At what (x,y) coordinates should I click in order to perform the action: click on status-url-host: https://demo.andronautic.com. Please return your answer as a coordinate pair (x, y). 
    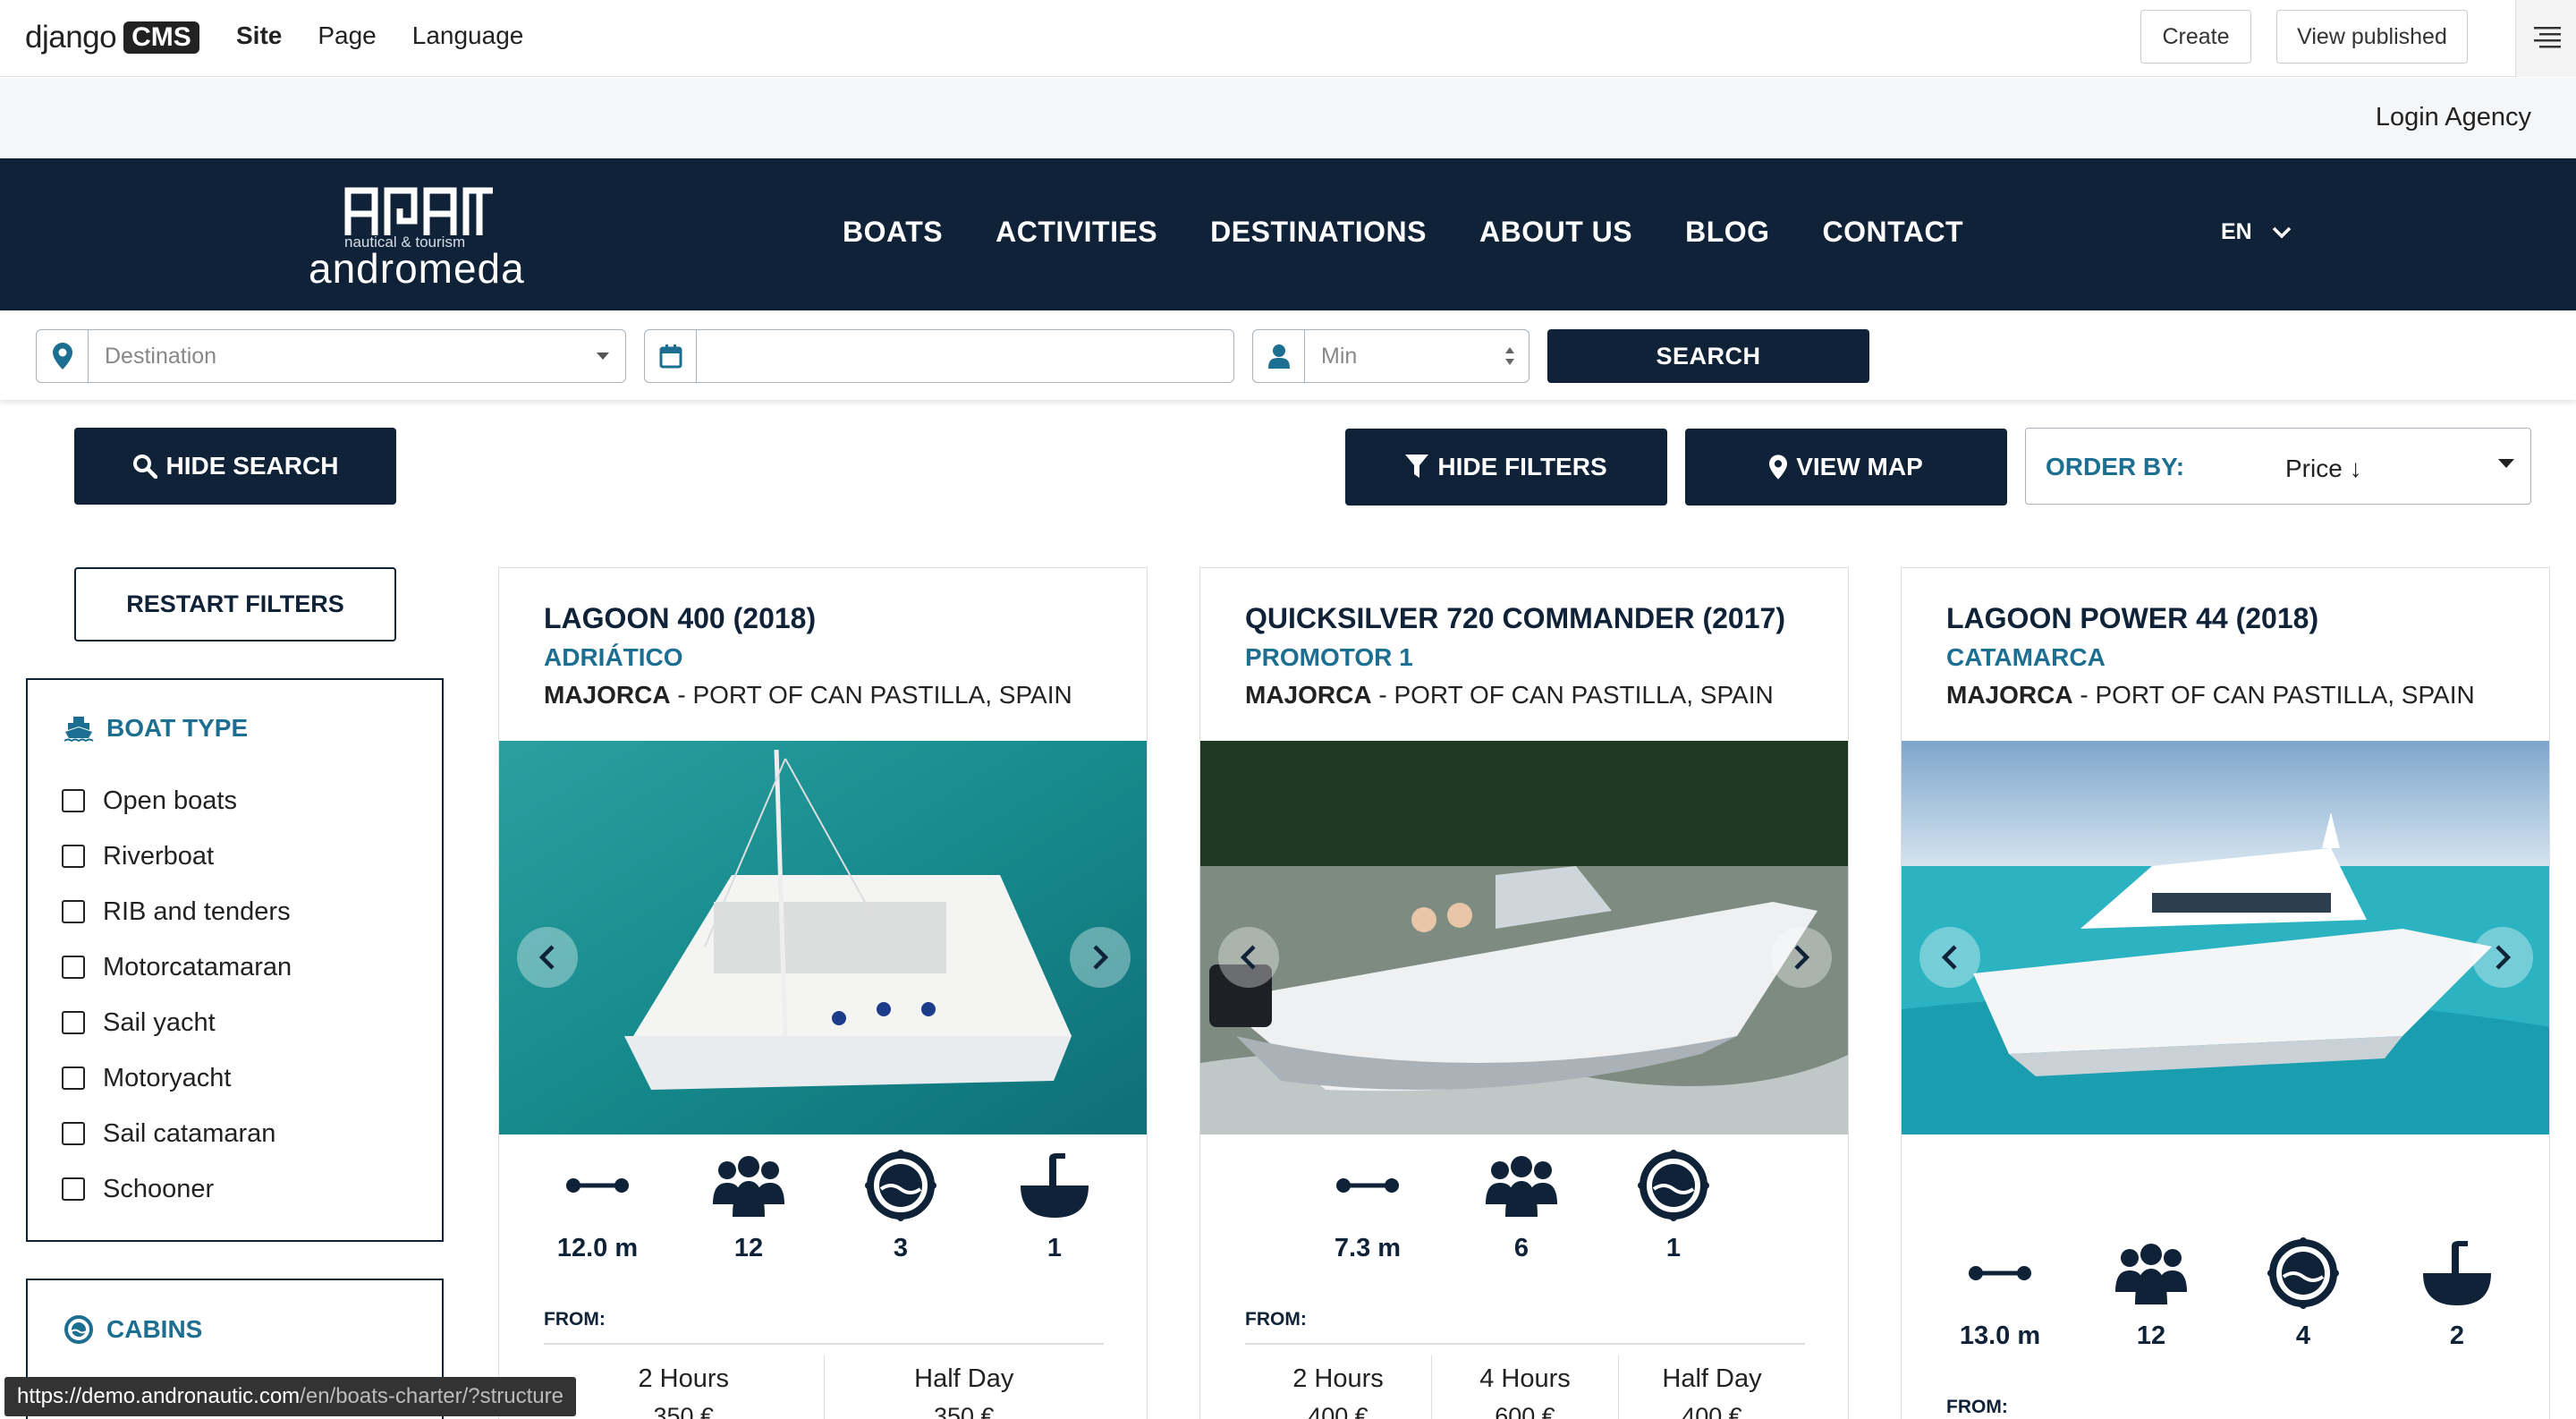
    Looking at the image, I should click on (159, 1396).